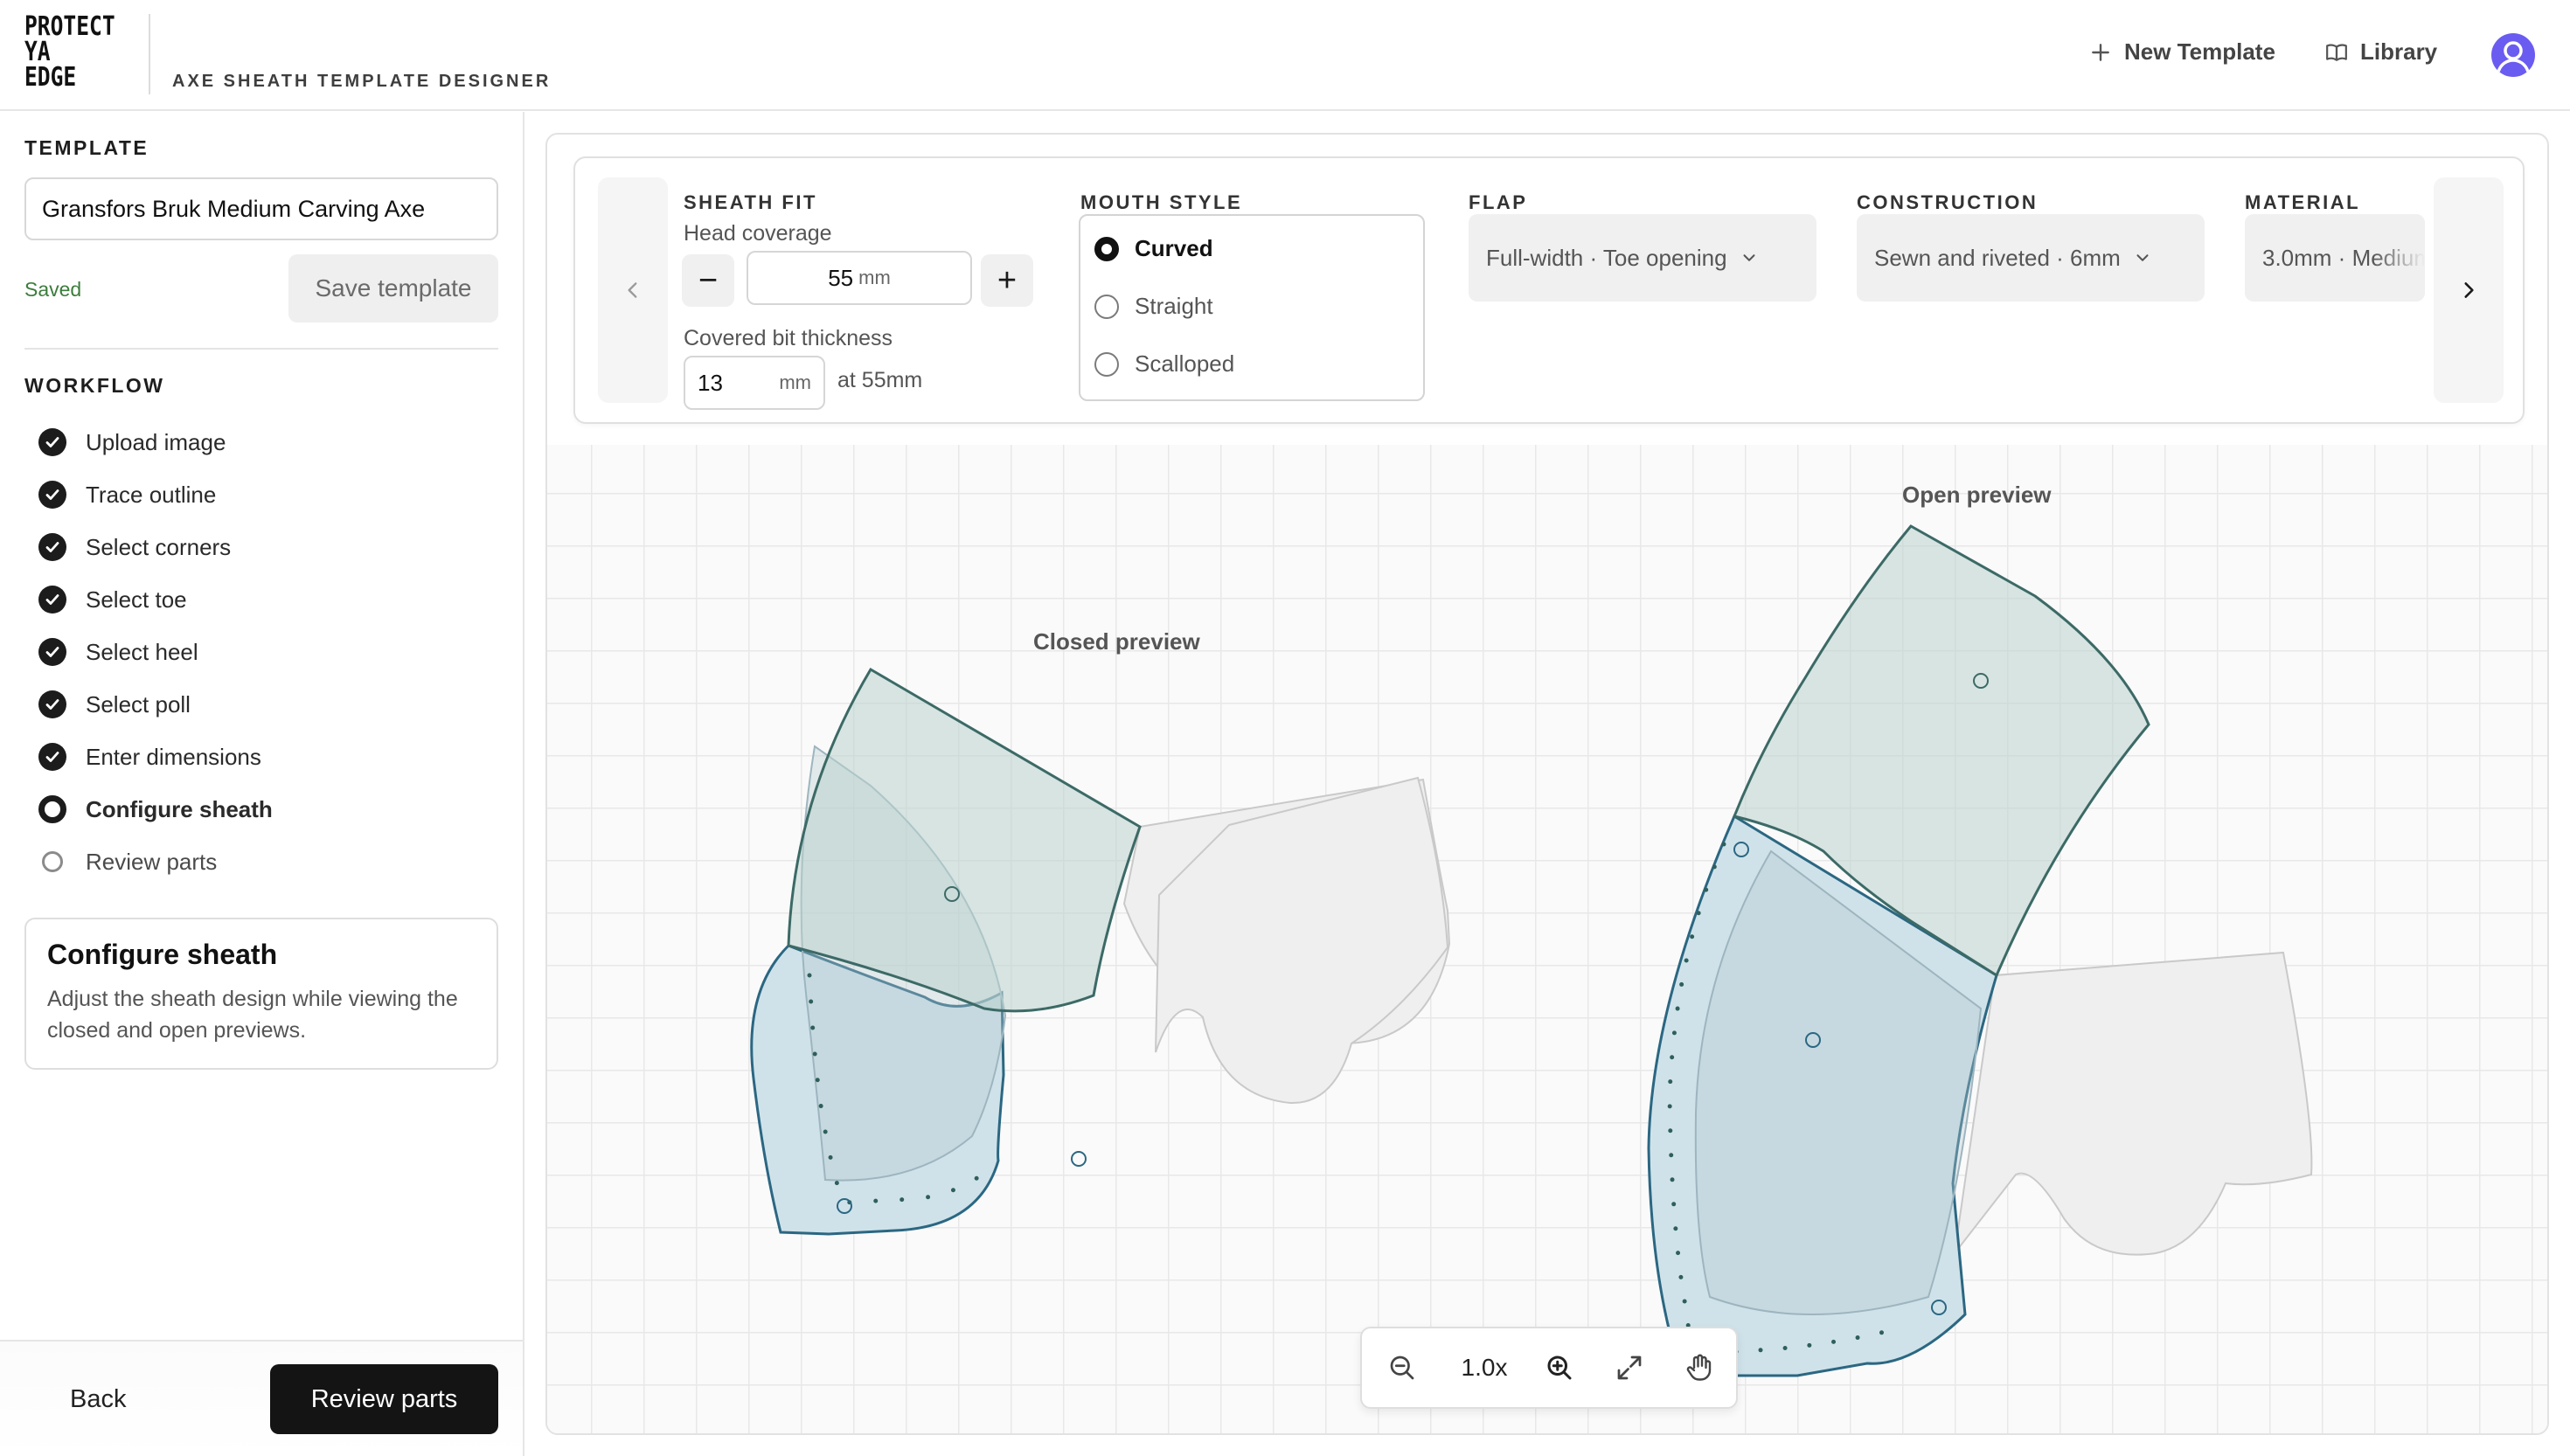 This screenshot has height=1456, width=2570. What do you see at coordinates (50, 77) in the screenshot?
I see `logo-line: EDGE` at bounding box center [50, 77].